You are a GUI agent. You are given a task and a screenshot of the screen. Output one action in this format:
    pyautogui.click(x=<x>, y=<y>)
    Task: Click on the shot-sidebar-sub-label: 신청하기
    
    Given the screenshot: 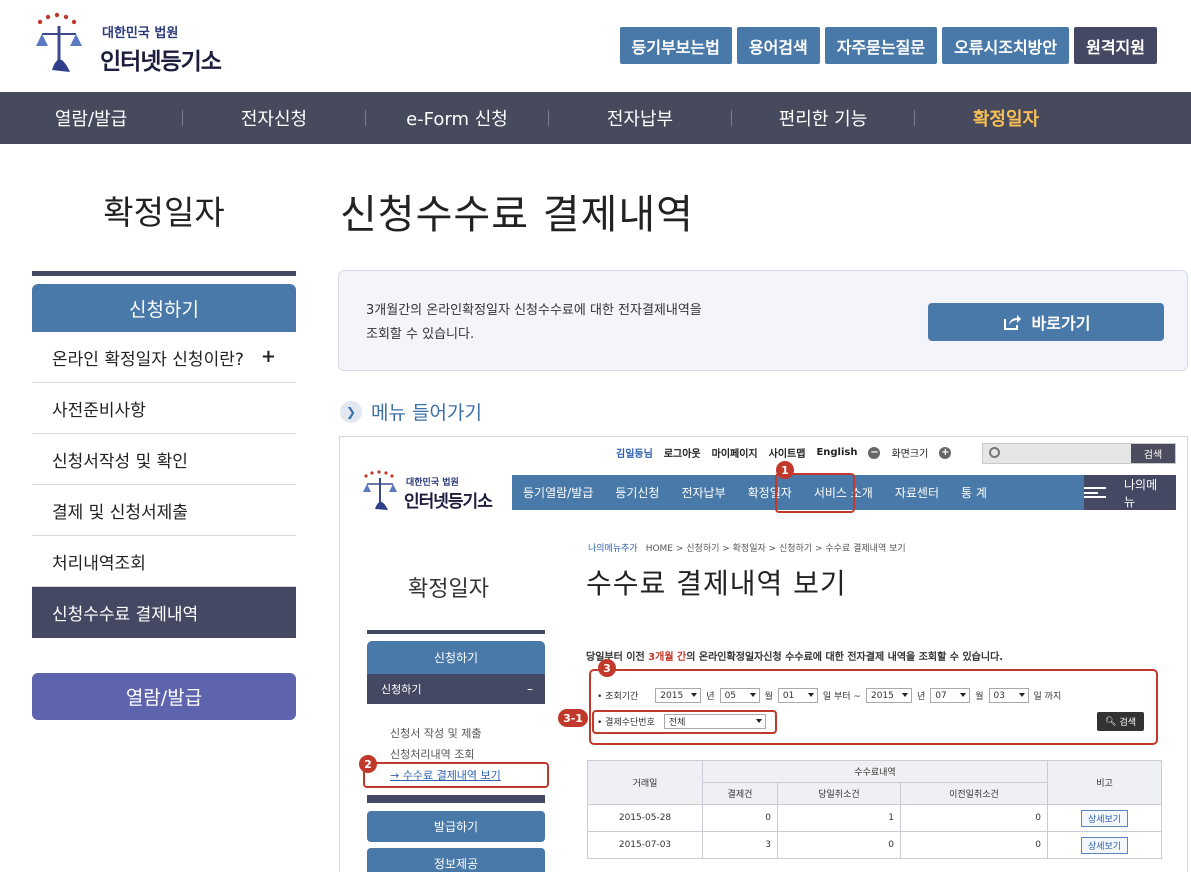 What is the action you would take?
    pyautogui.click(x=401, y=689)
    